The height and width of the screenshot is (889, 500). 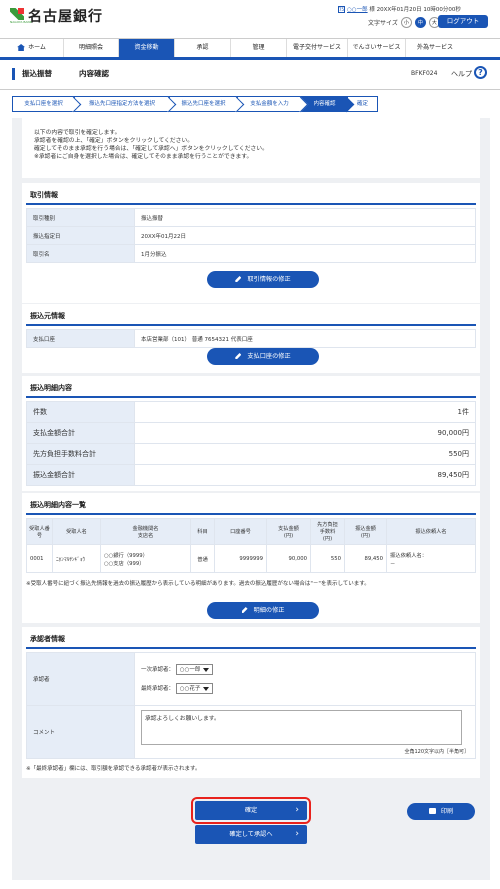 I want to click on col-header: 振込金額 (円), so click(x=365, y=531).